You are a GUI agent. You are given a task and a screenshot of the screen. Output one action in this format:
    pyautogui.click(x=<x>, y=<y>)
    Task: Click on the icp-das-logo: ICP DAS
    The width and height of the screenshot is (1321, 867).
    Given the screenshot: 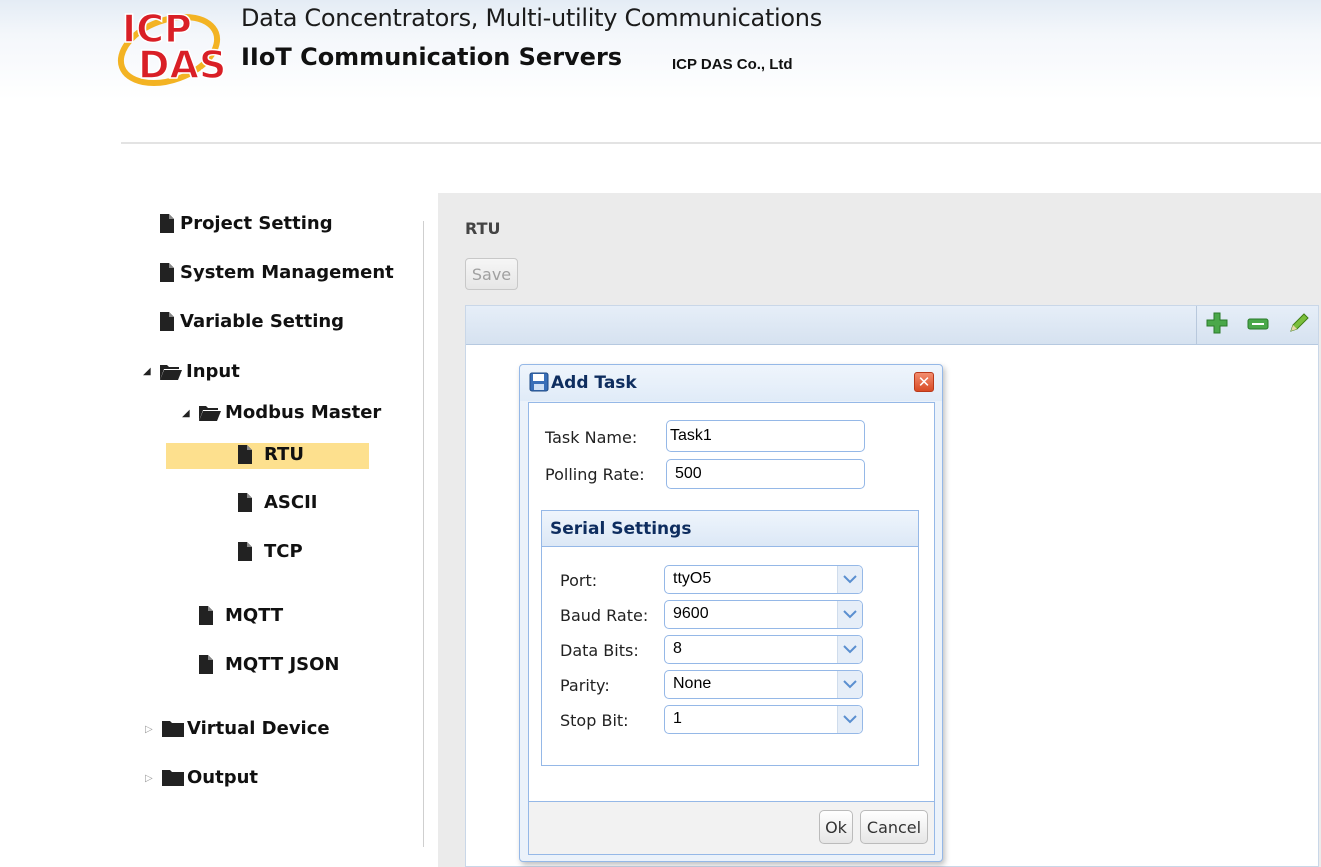 What is the action you would take?
    pyautogui.click(x=170, y=45)
    